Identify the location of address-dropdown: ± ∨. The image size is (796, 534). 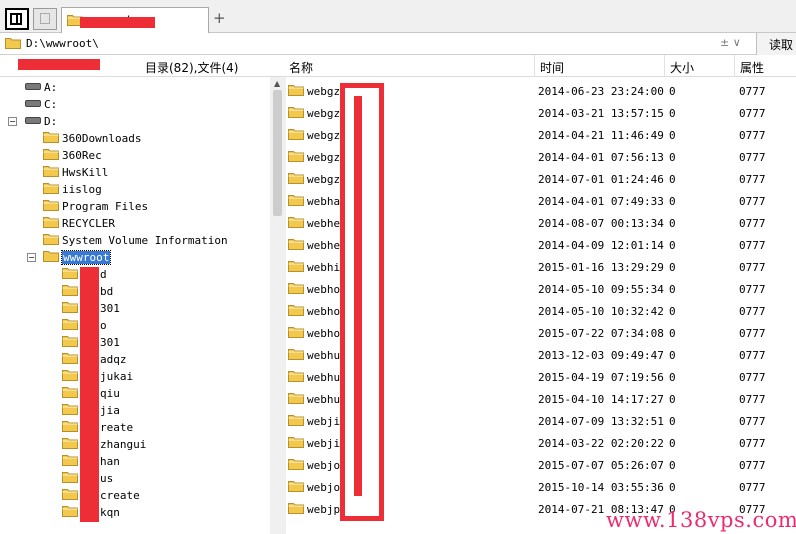
(730, 42).